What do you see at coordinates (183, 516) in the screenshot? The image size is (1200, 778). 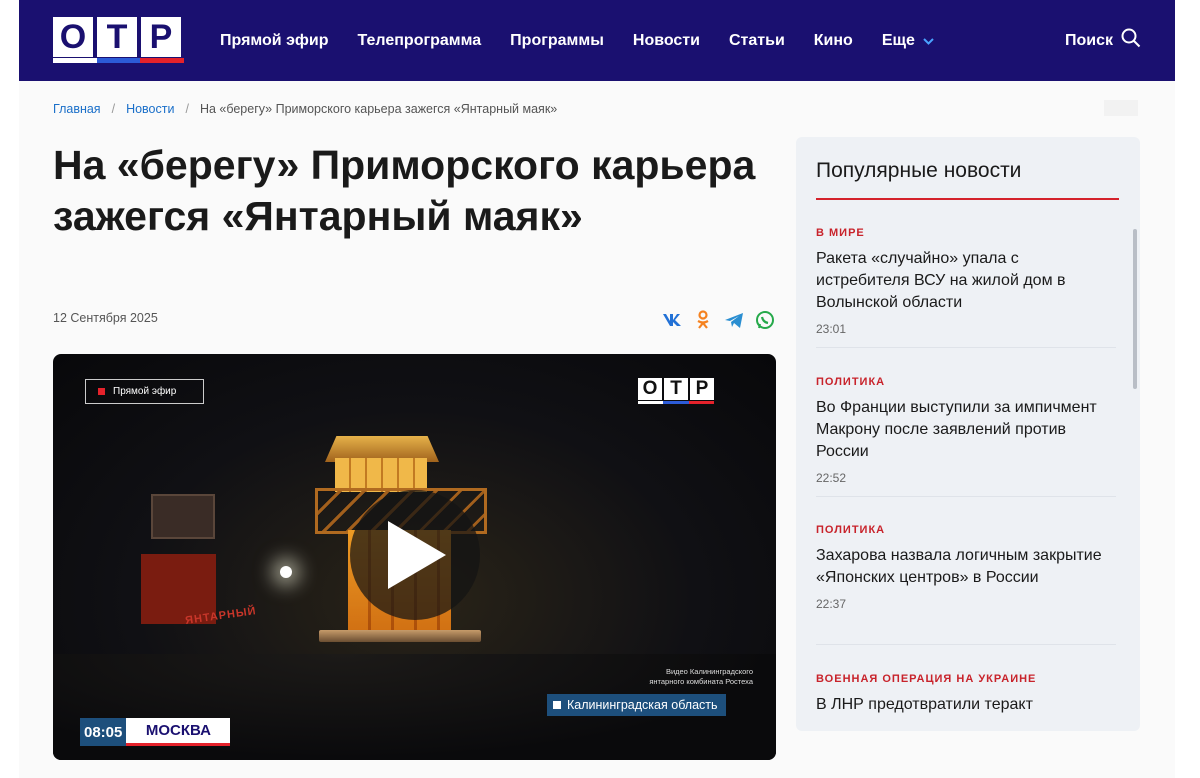 I see `video-scene-board` at bounding box center [183, 516].